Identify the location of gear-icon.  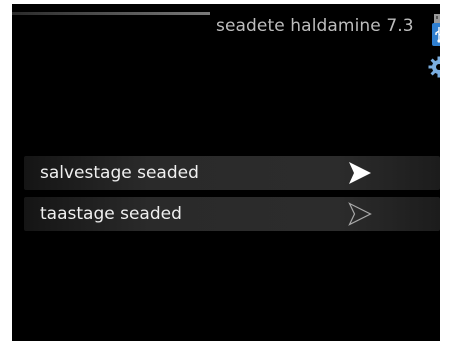
(434, 67).